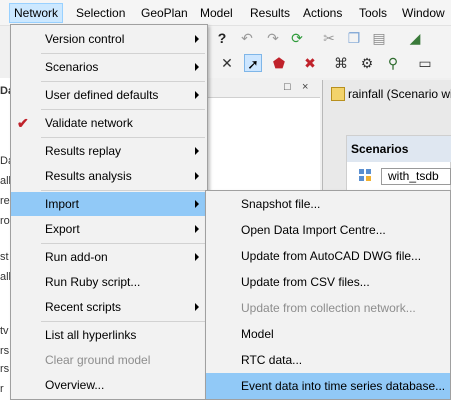  Describe the element at coordinates (109, 67) in the screenshot. I see `menu-item-scenarios: Scenarios` at that location.